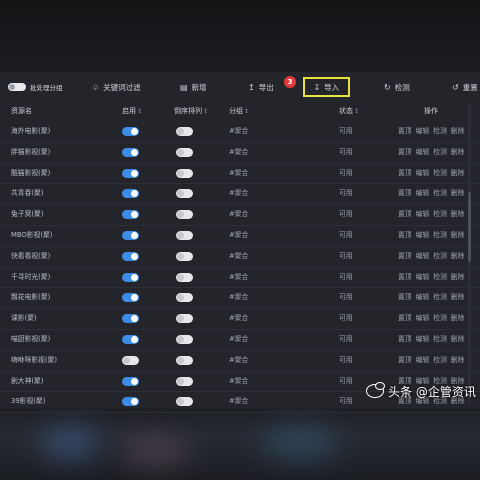 The height and width of the screenshot is (480, 480). I want to click on header-group: 分组↕, so click(239, 111).